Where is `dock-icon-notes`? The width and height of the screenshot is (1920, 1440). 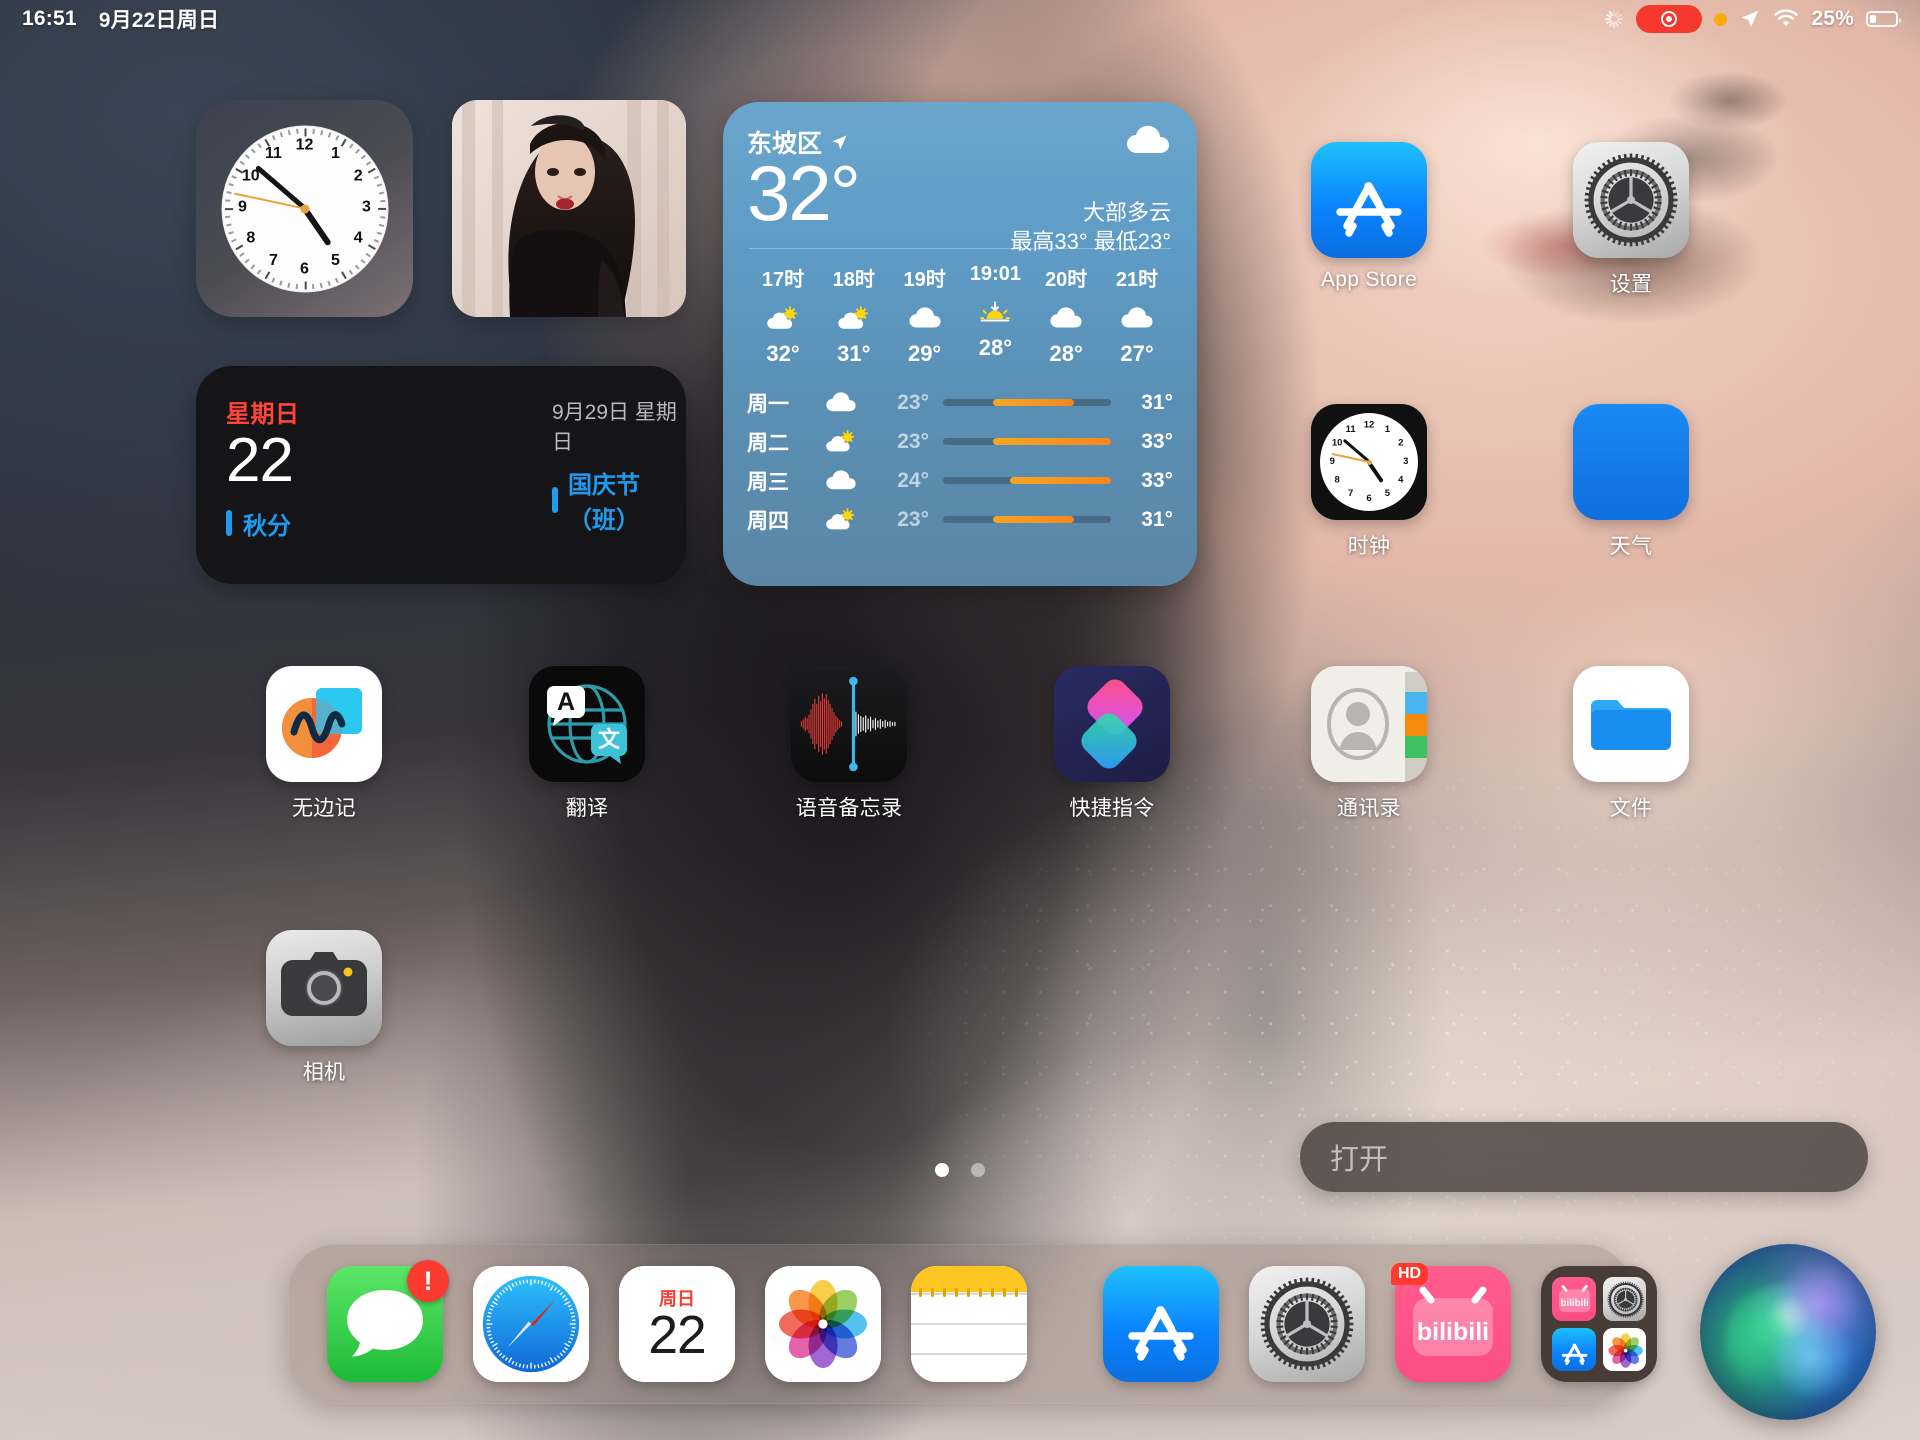 dock-icon-notes is located at coordinates (969, 1324).